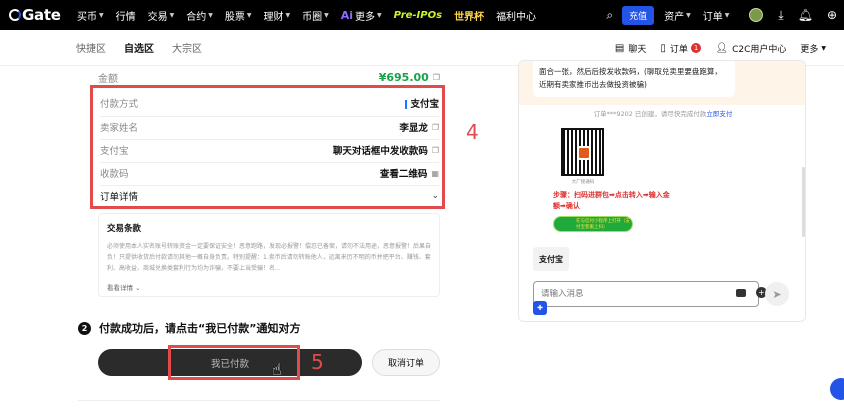 The image size is (844, 420). I want to click on seller-name-value: 李显龙, so click(413, 128).